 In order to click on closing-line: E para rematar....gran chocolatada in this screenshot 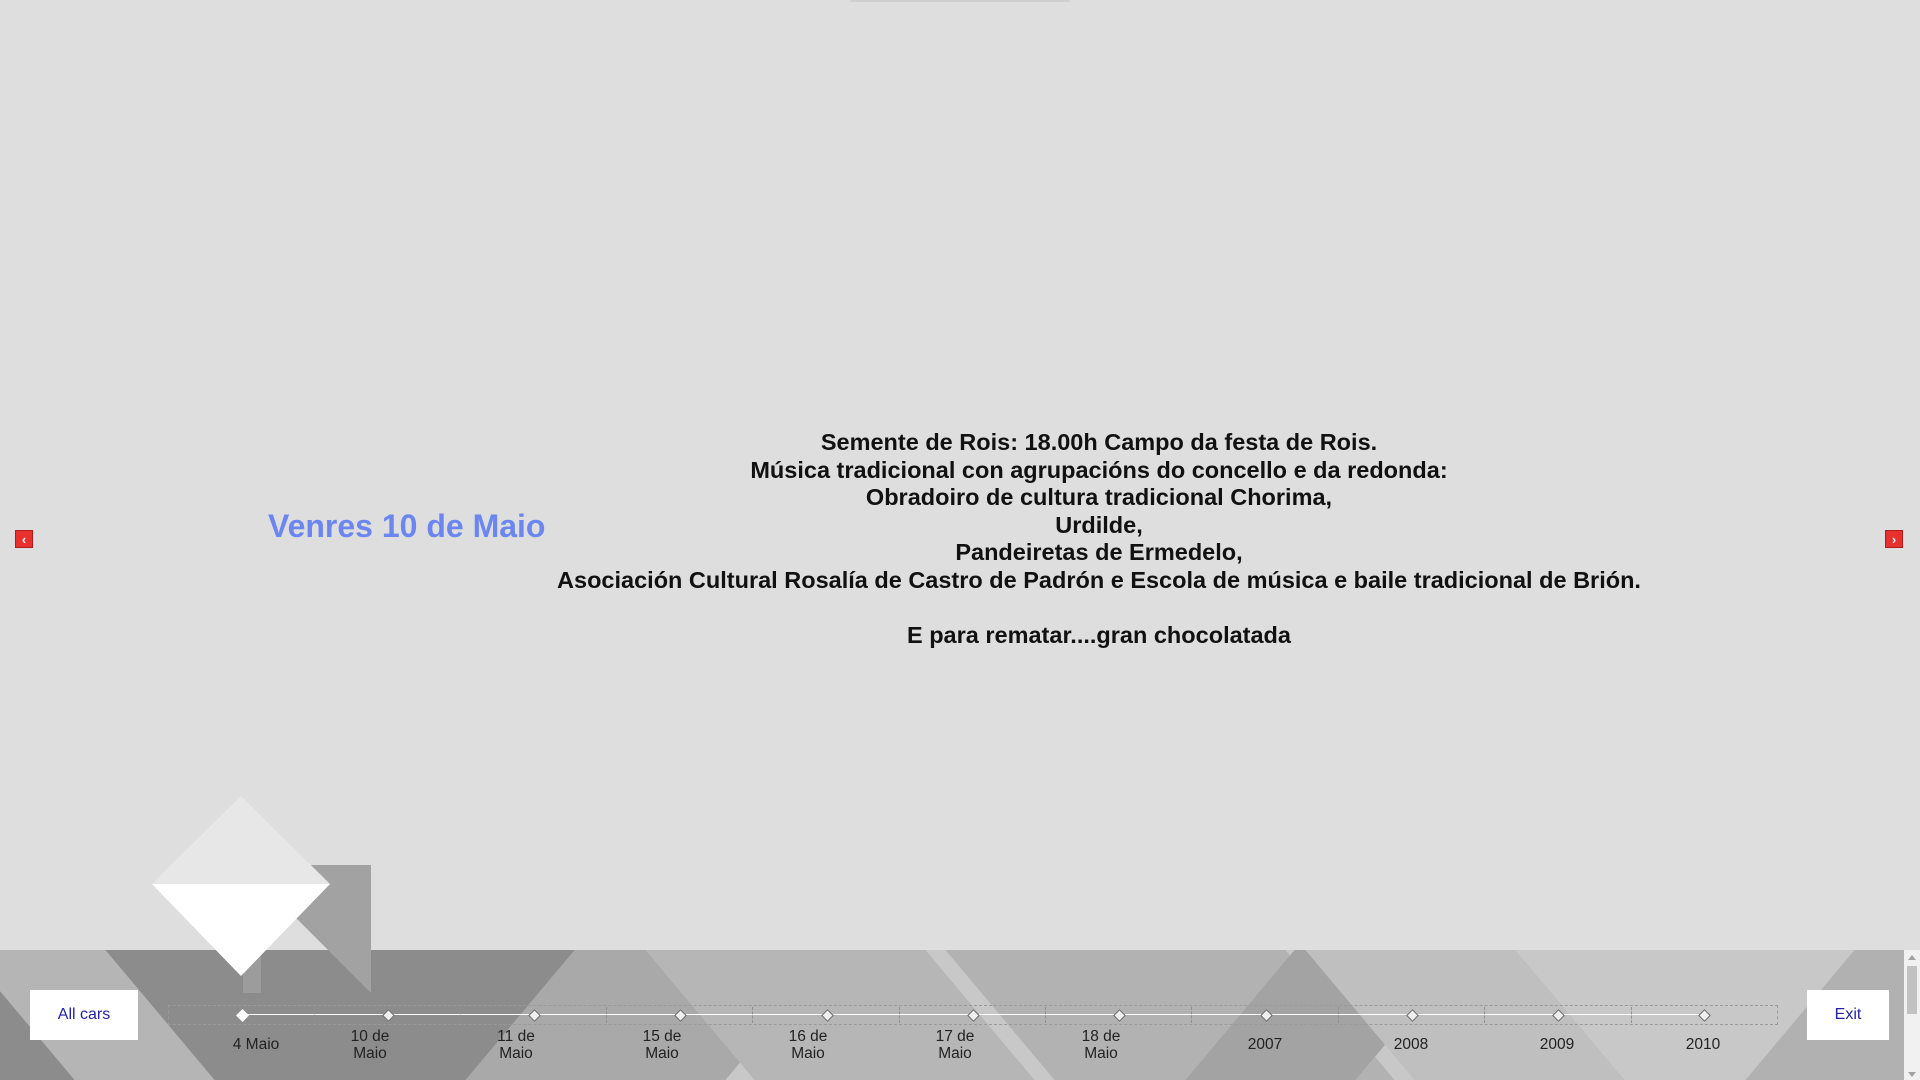, I will do `click(1099, 634)`.